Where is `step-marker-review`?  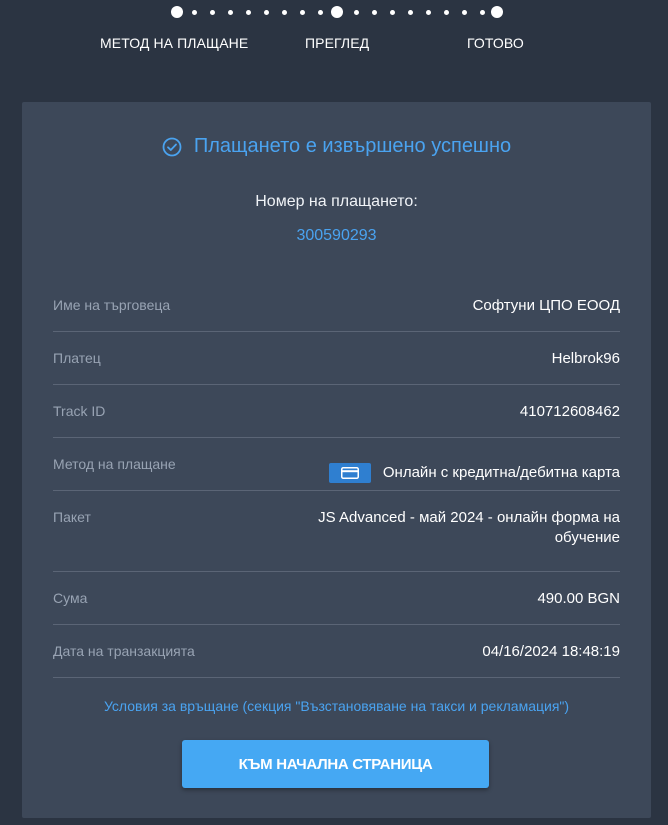 step-marker-review is located at coordinates (337, 12).